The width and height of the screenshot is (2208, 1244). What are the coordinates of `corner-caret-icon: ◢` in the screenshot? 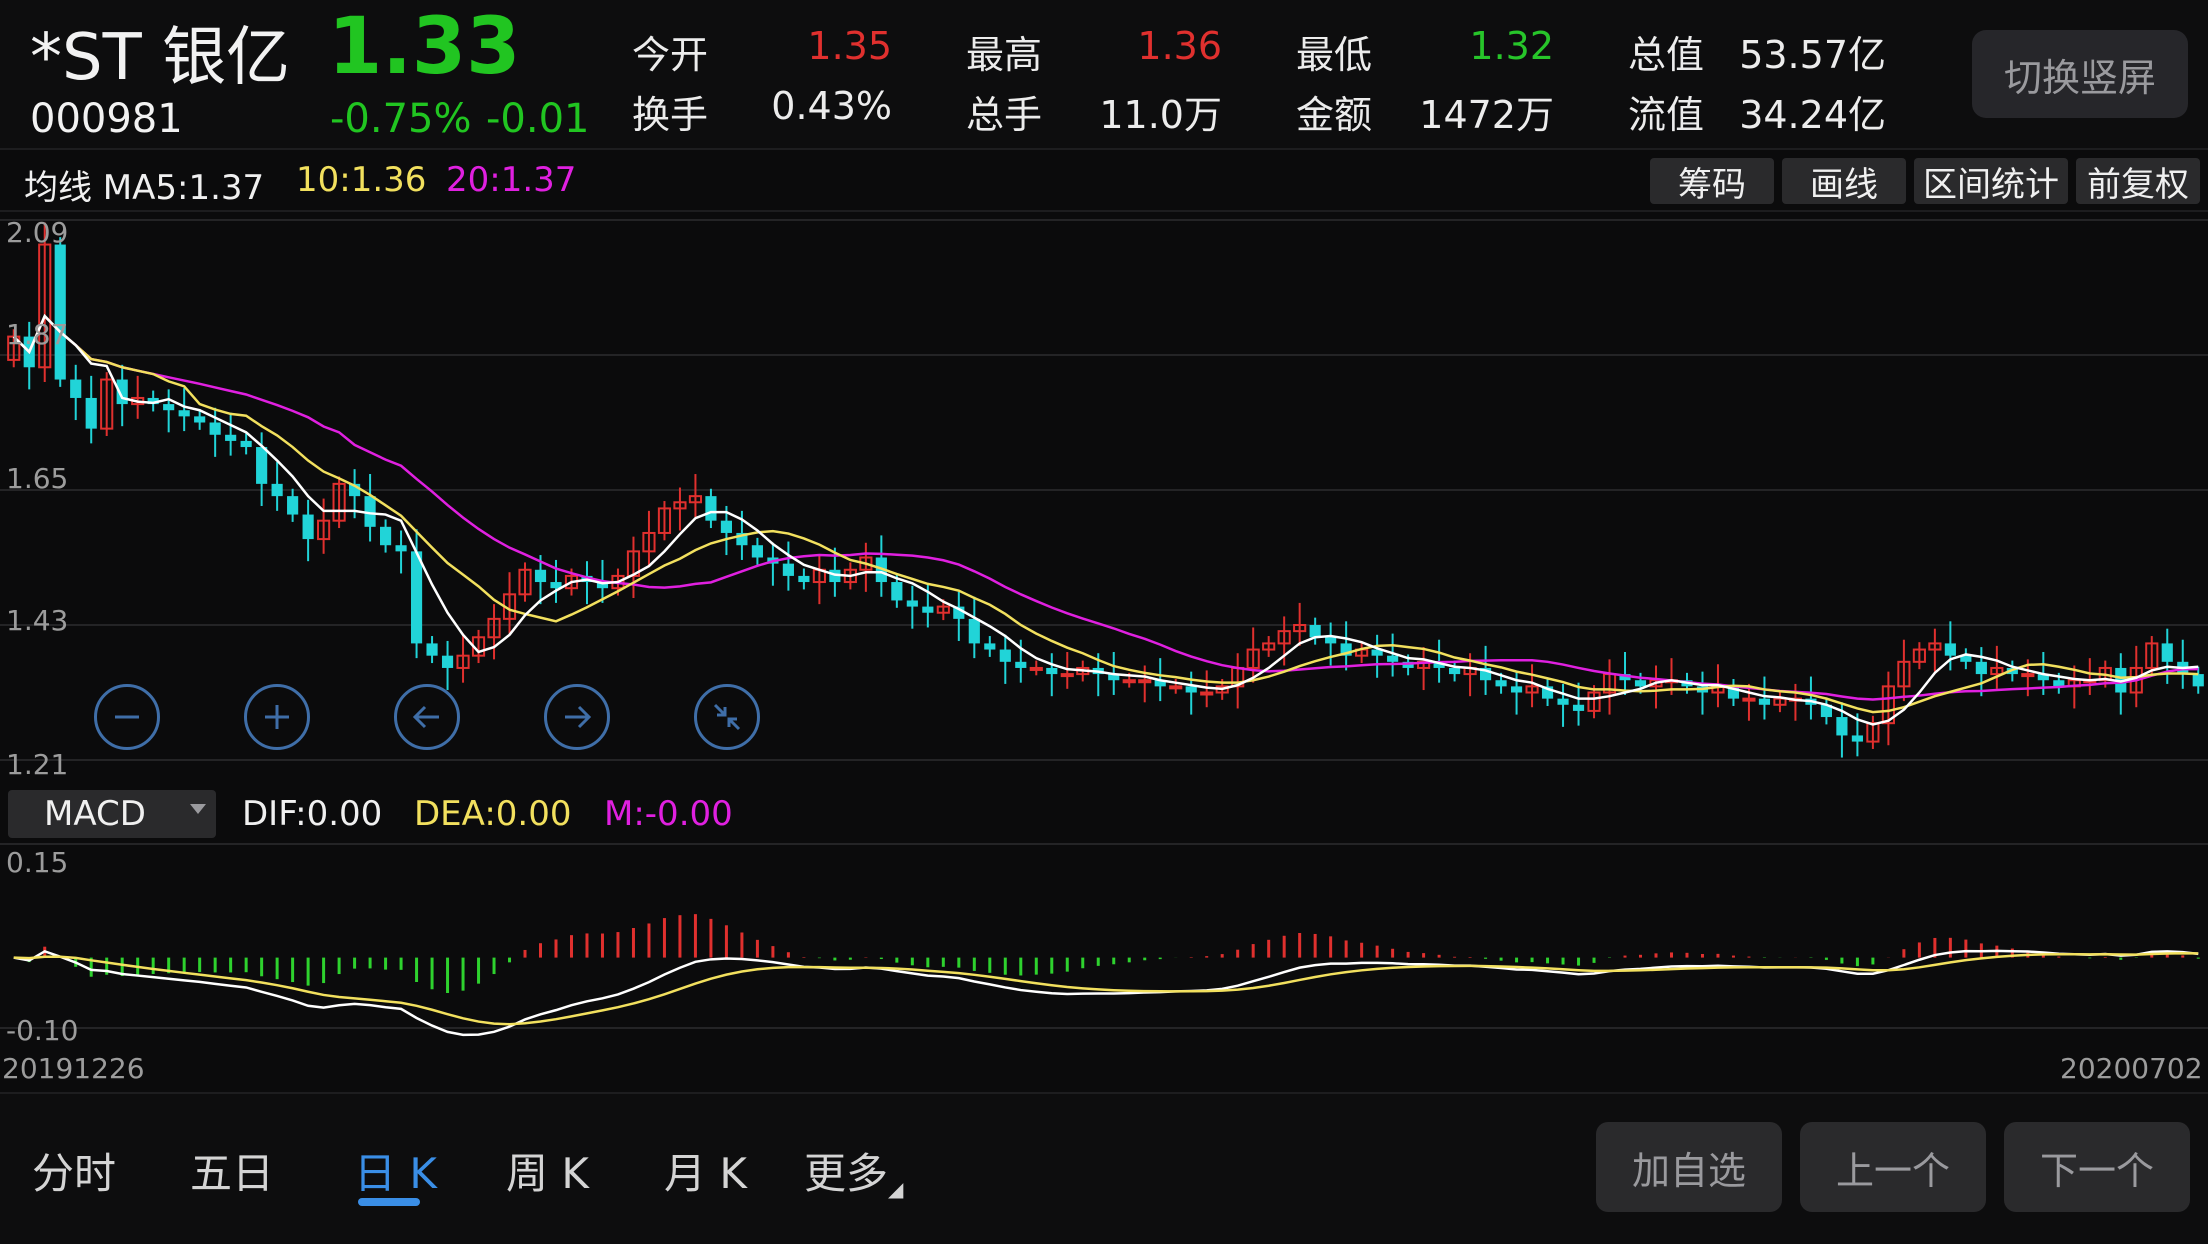 It's located at (896, 1189).